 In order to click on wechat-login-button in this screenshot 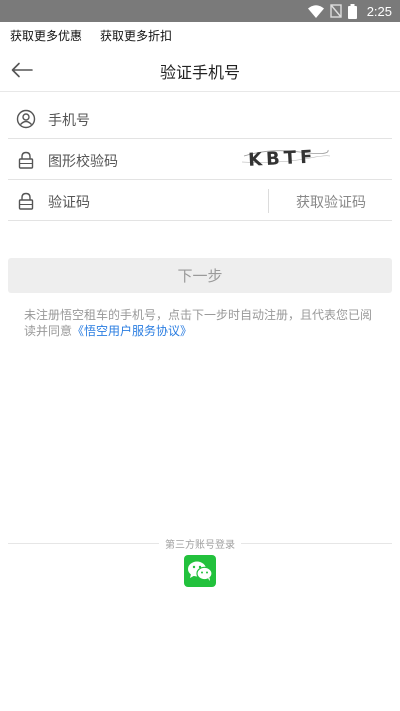, I will do `click(200, 571)`.